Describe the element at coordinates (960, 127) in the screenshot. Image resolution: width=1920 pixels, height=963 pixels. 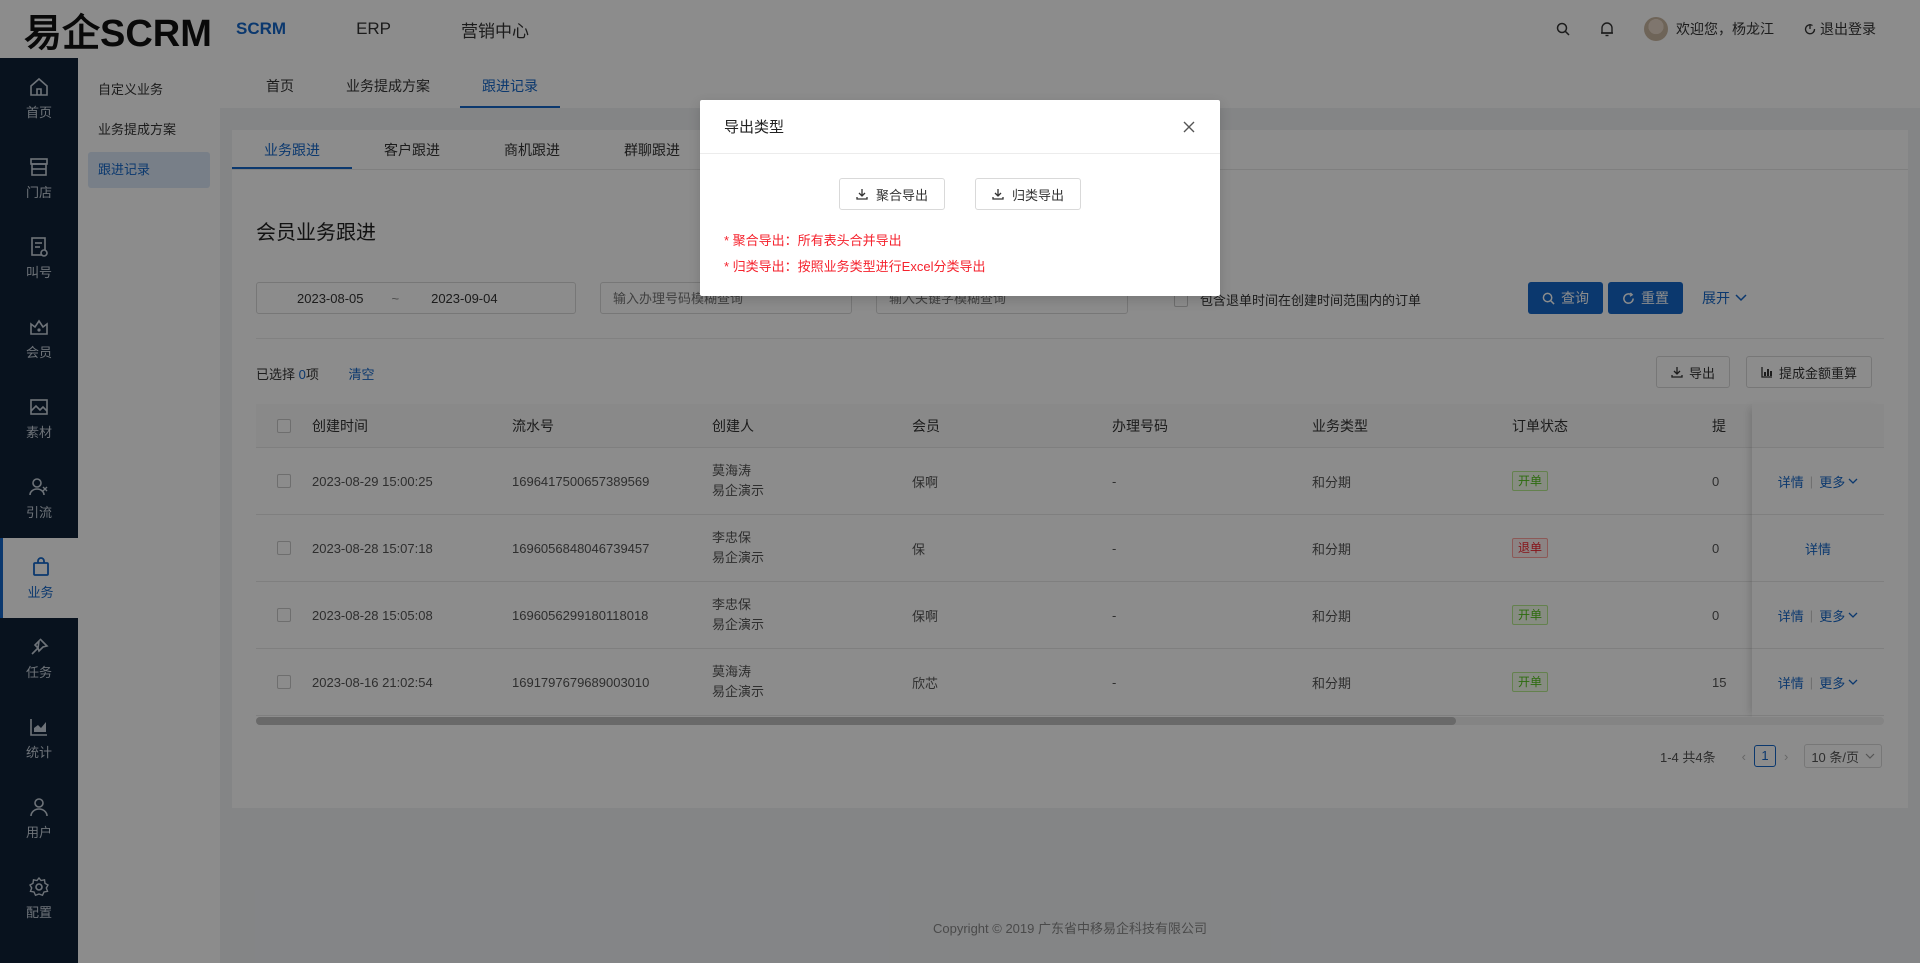
I see `modal-header: 导出类型` at that location.